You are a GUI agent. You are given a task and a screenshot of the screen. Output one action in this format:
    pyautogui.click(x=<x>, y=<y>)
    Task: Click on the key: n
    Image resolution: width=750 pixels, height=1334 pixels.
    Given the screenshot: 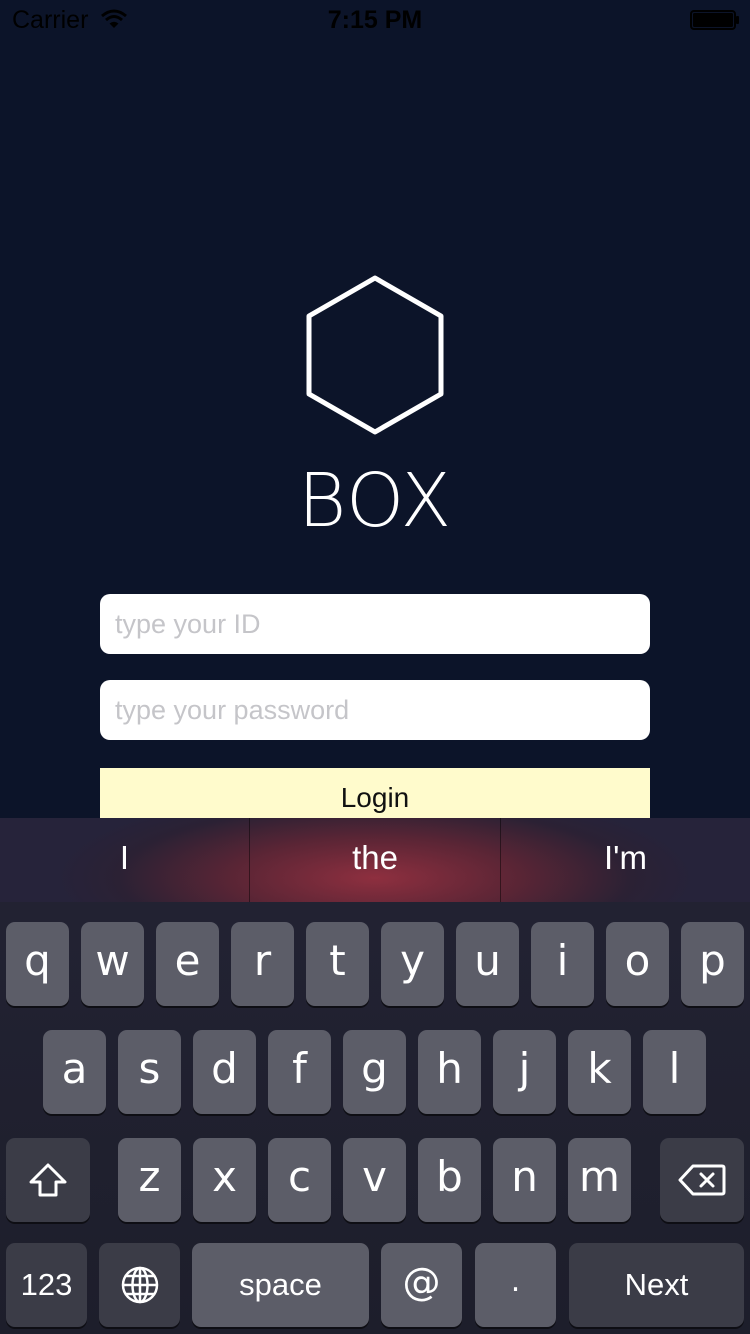 What is the action you would take?
    pyautogui.click(x=524, y=1180)
    